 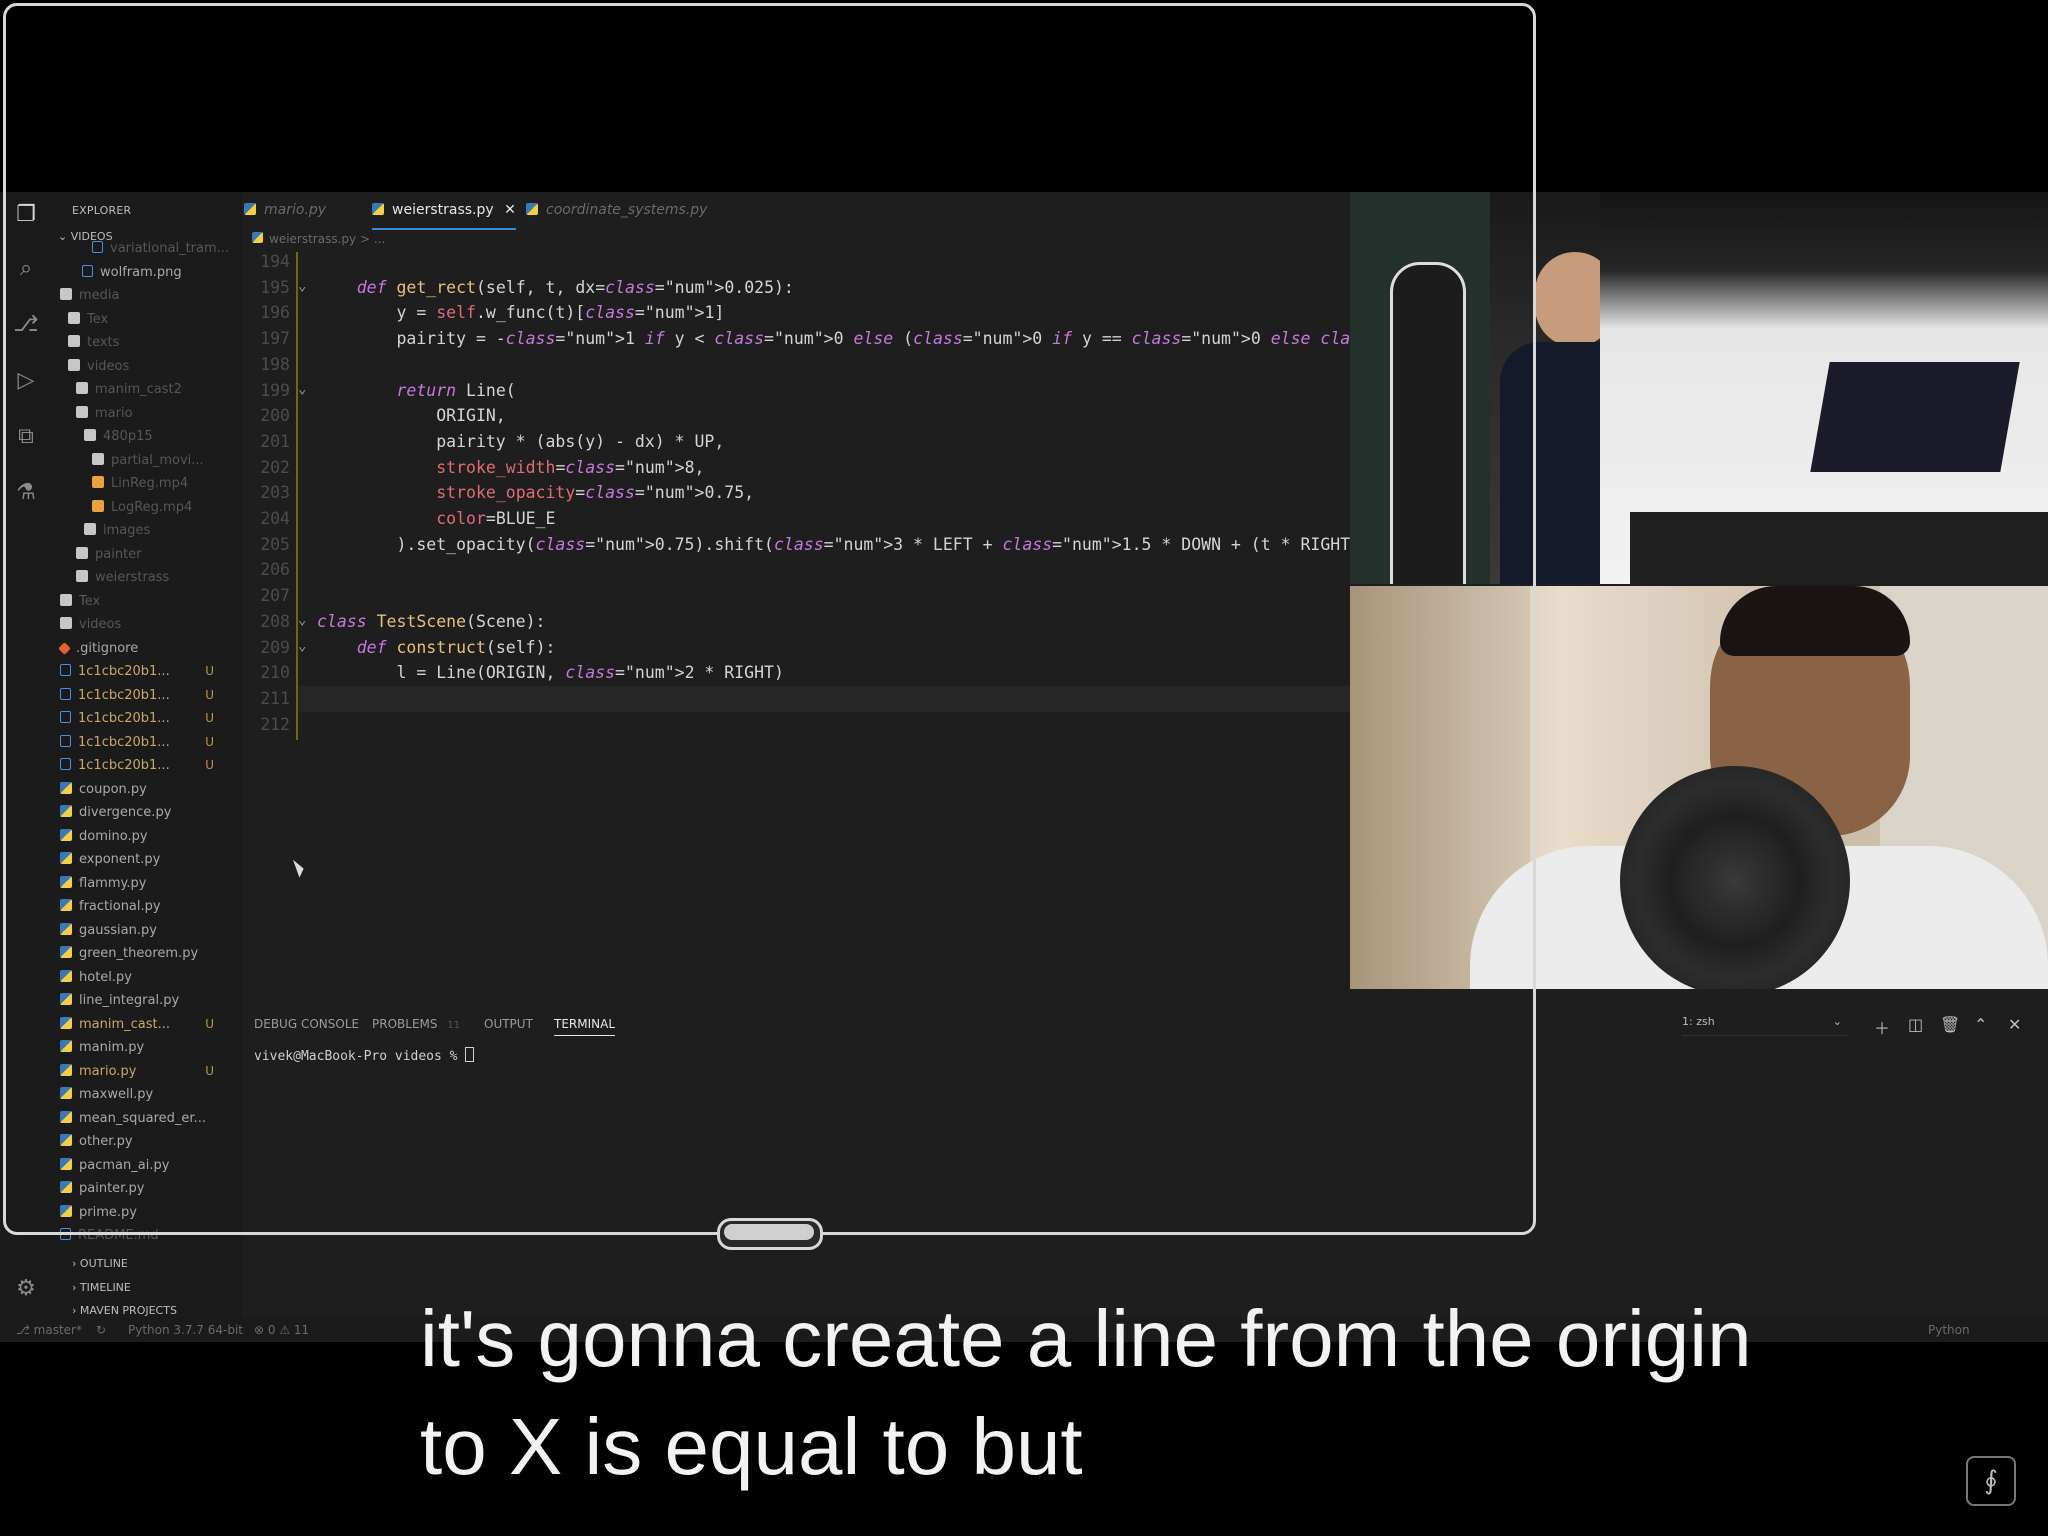 I want to click on laptop, so click(x=1915, y=417).